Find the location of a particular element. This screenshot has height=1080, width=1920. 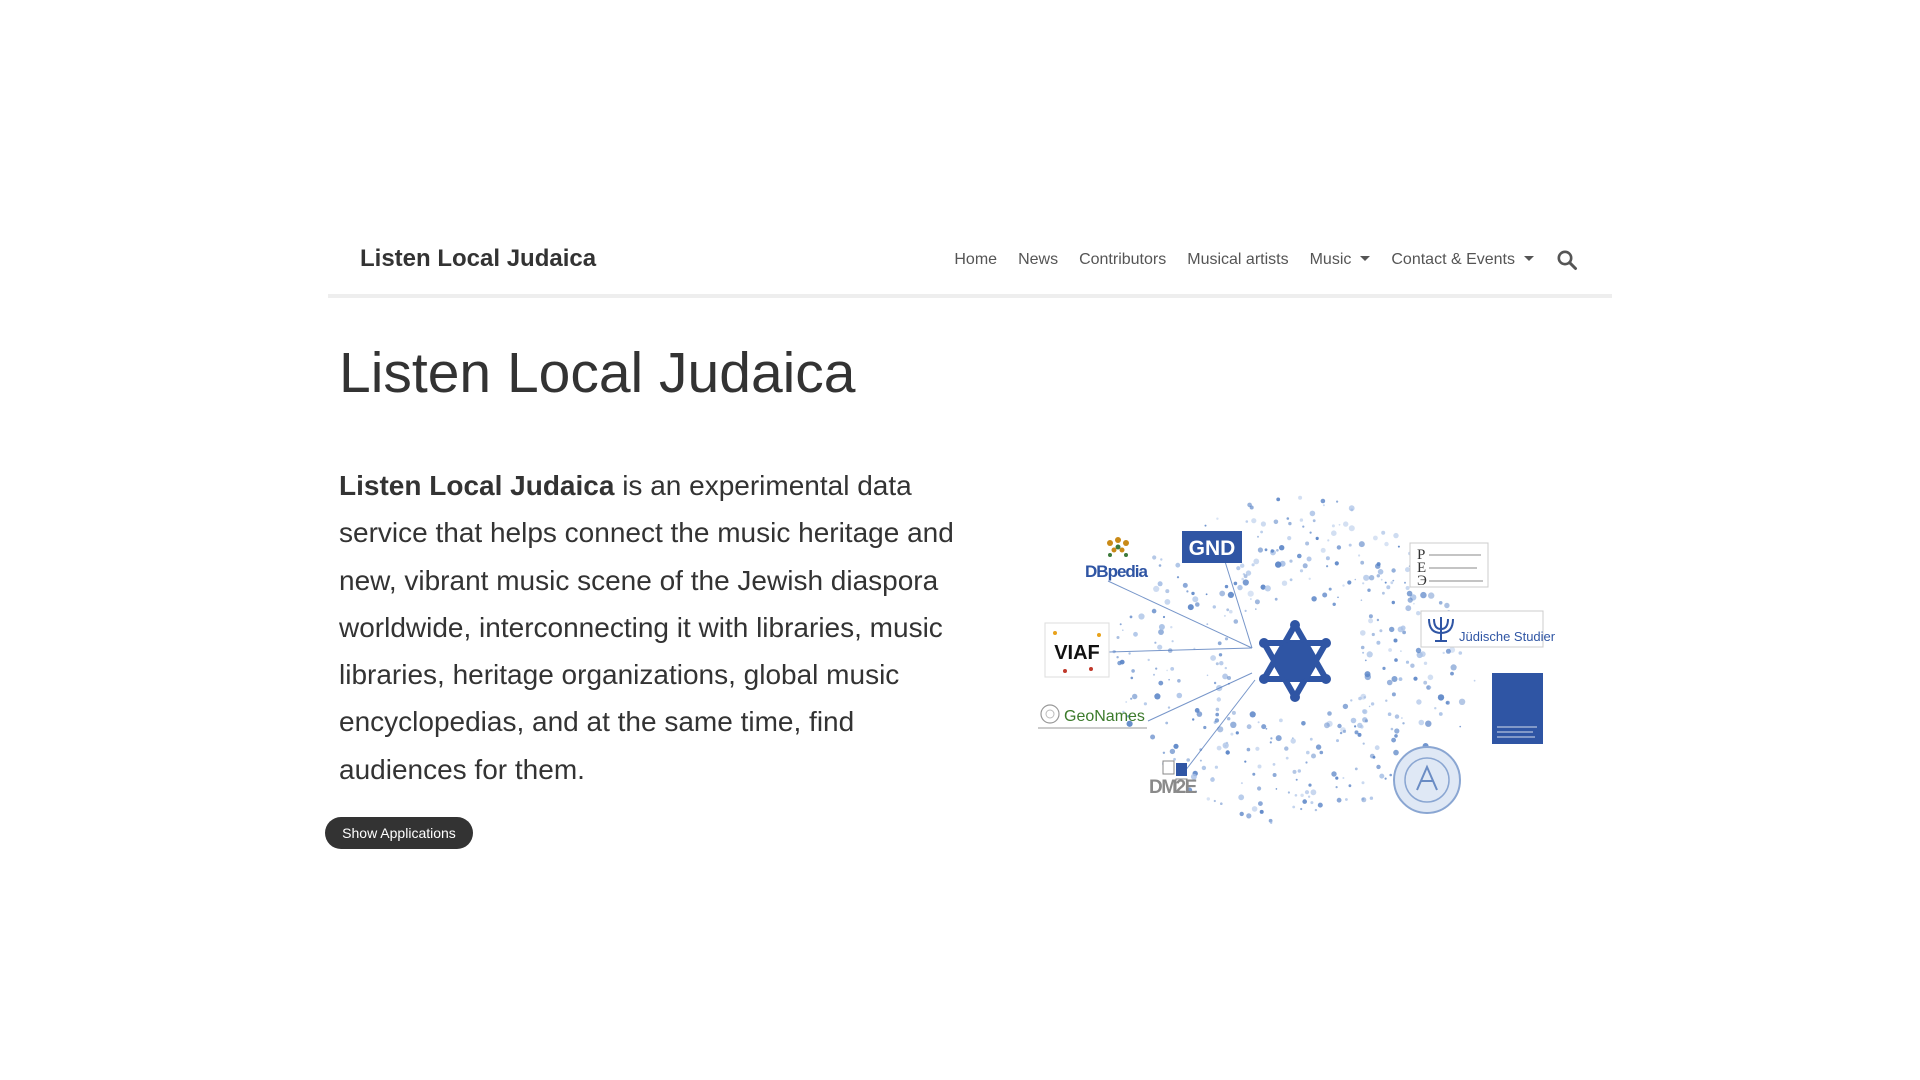

judische-studien-logo-text: Jüdische Studien is located at coordinates (1507, 636).